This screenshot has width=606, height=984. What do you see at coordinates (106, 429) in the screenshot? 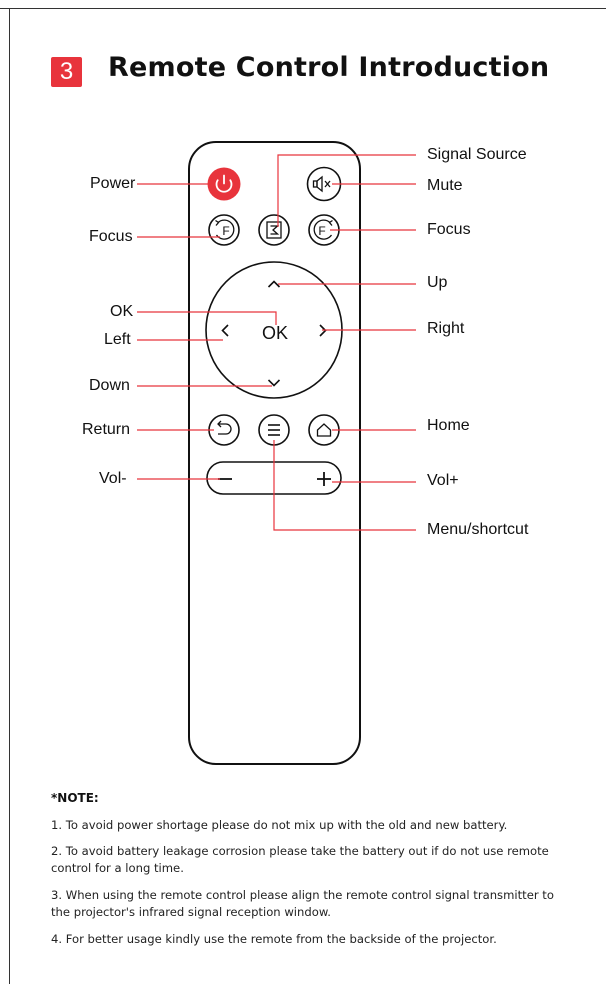
I see `label-return: Return` at bounding box center [106, 429].